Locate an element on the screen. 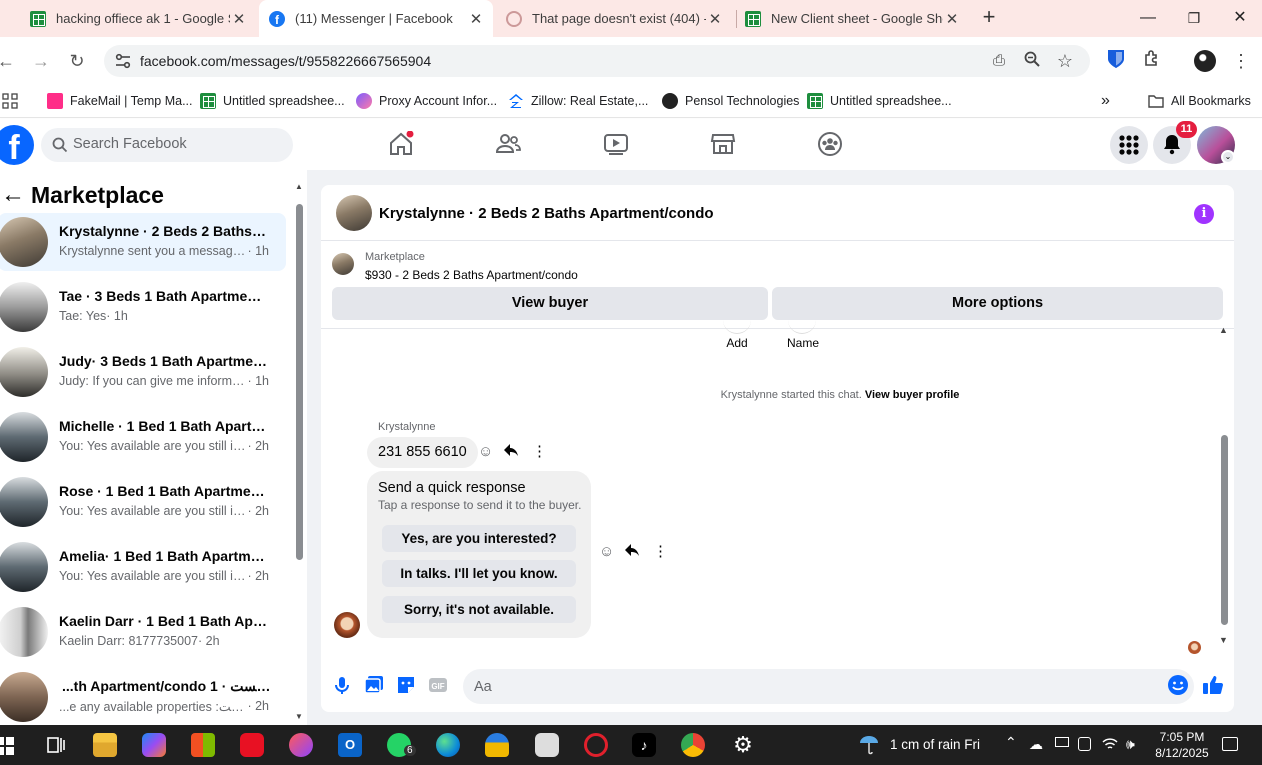 The width and height of the screenshot is (1262, 765). device-icon is located at coordinates (1084, 744).